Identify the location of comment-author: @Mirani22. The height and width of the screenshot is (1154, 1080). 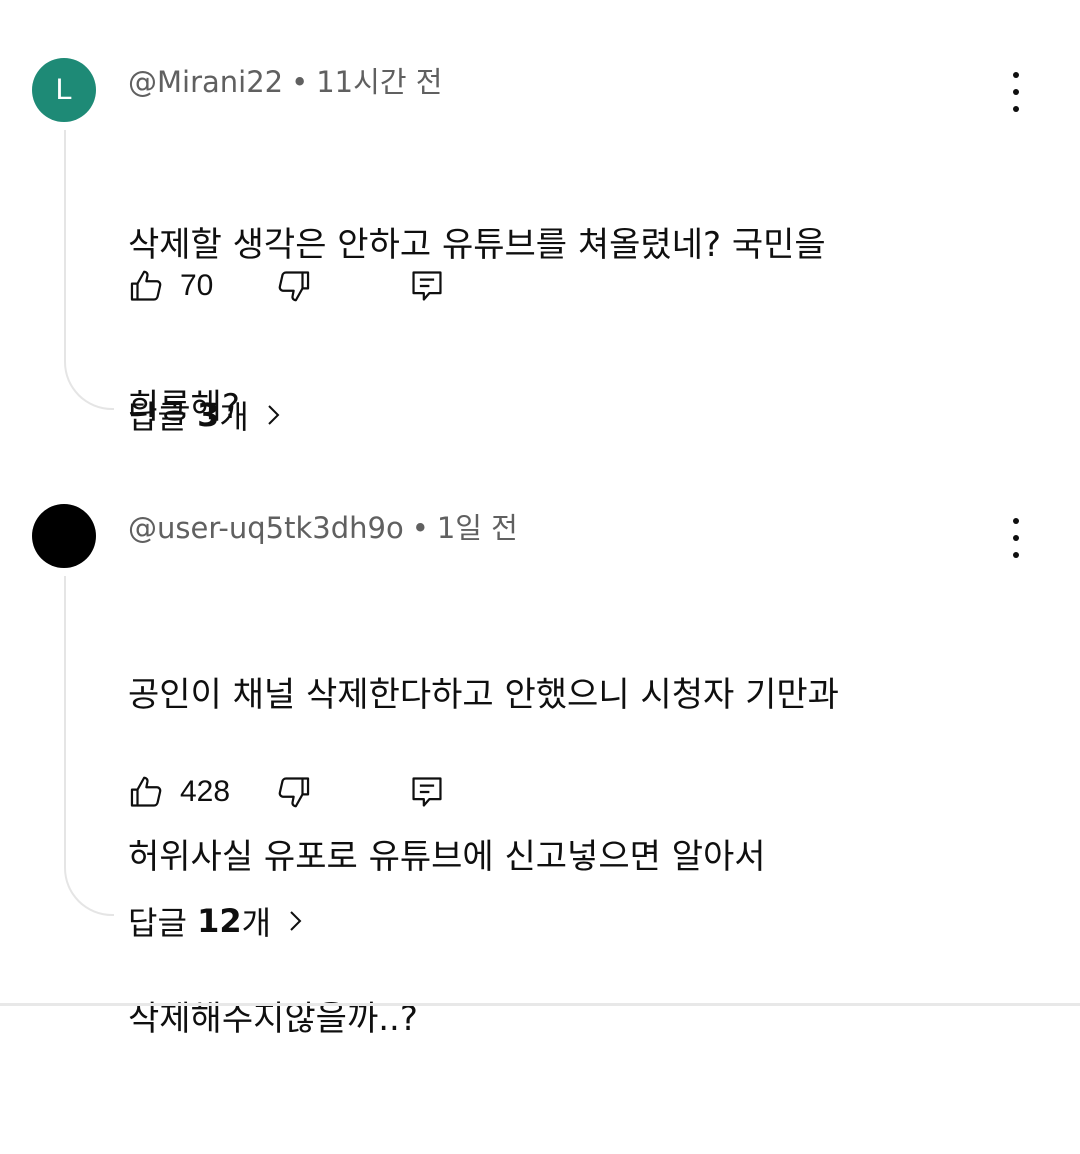
(205, 82).